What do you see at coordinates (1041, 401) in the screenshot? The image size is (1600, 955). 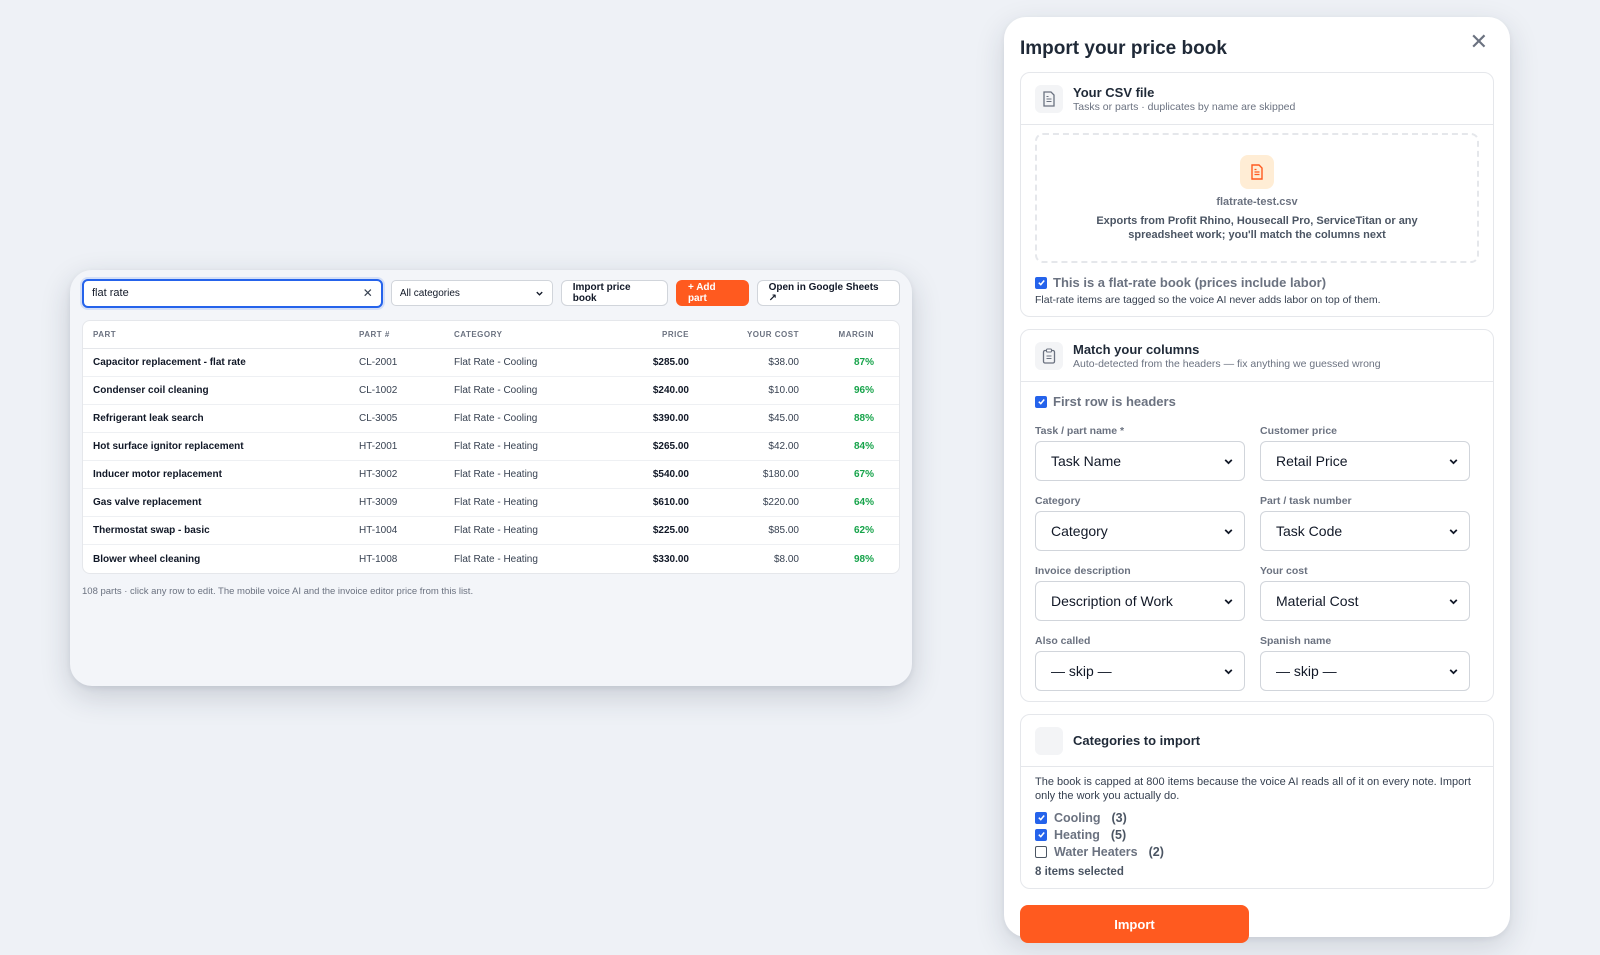 I see `headers-checkbox` at bounding box center [1041, 401].